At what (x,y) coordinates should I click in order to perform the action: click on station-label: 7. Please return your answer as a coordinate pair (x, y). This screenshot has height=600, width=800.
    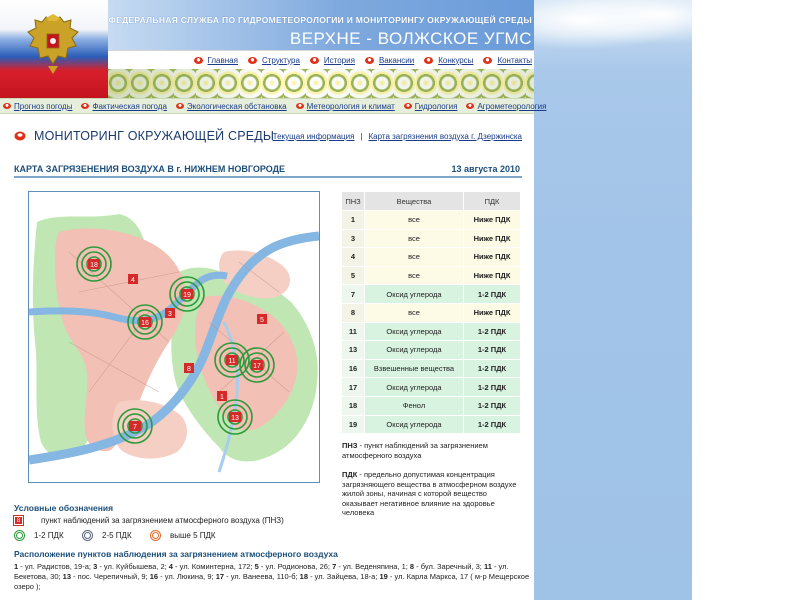
    Looking at the image, I should click on (135, 427).